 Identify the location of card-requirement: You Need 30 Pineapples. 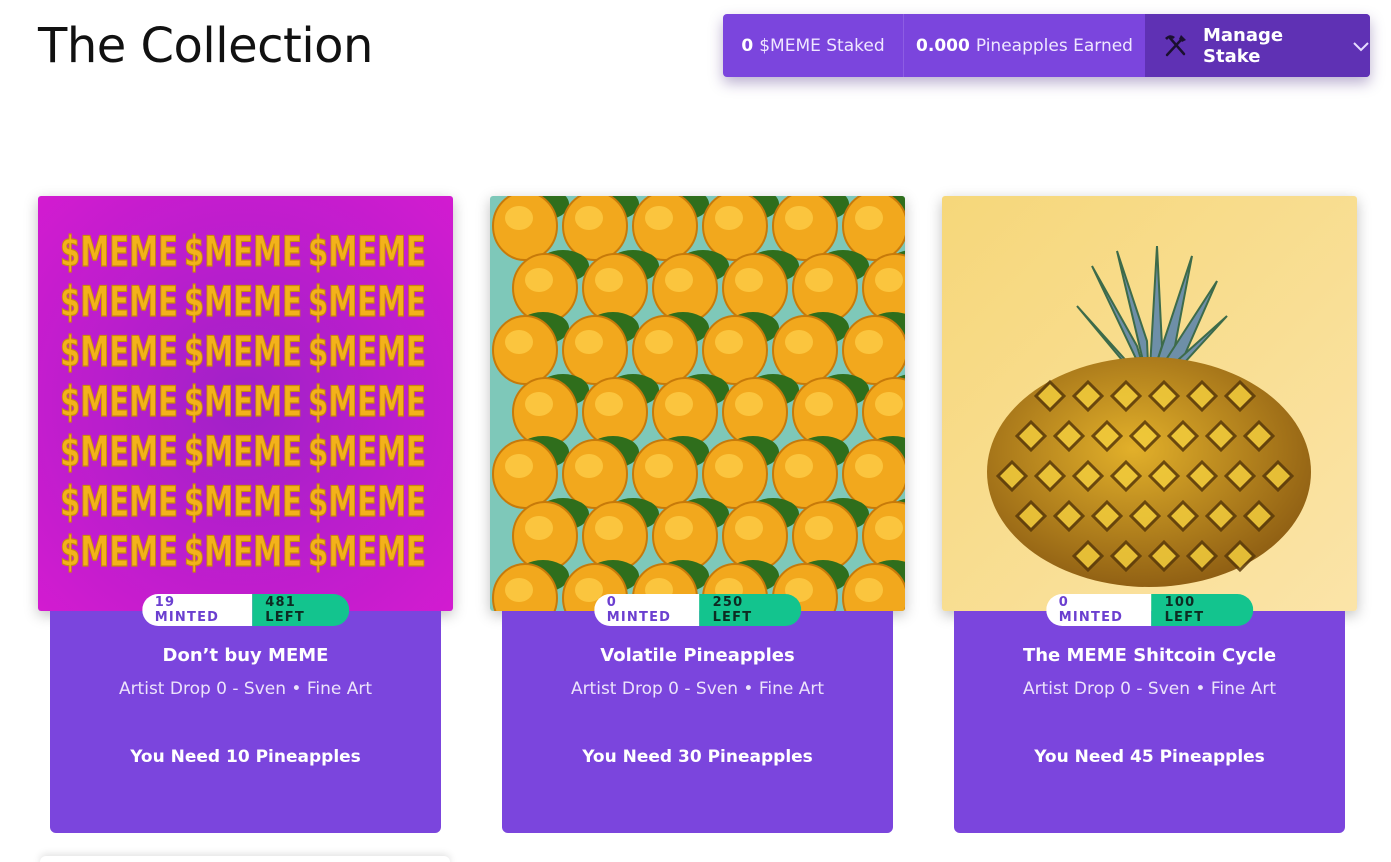
(697, 757).